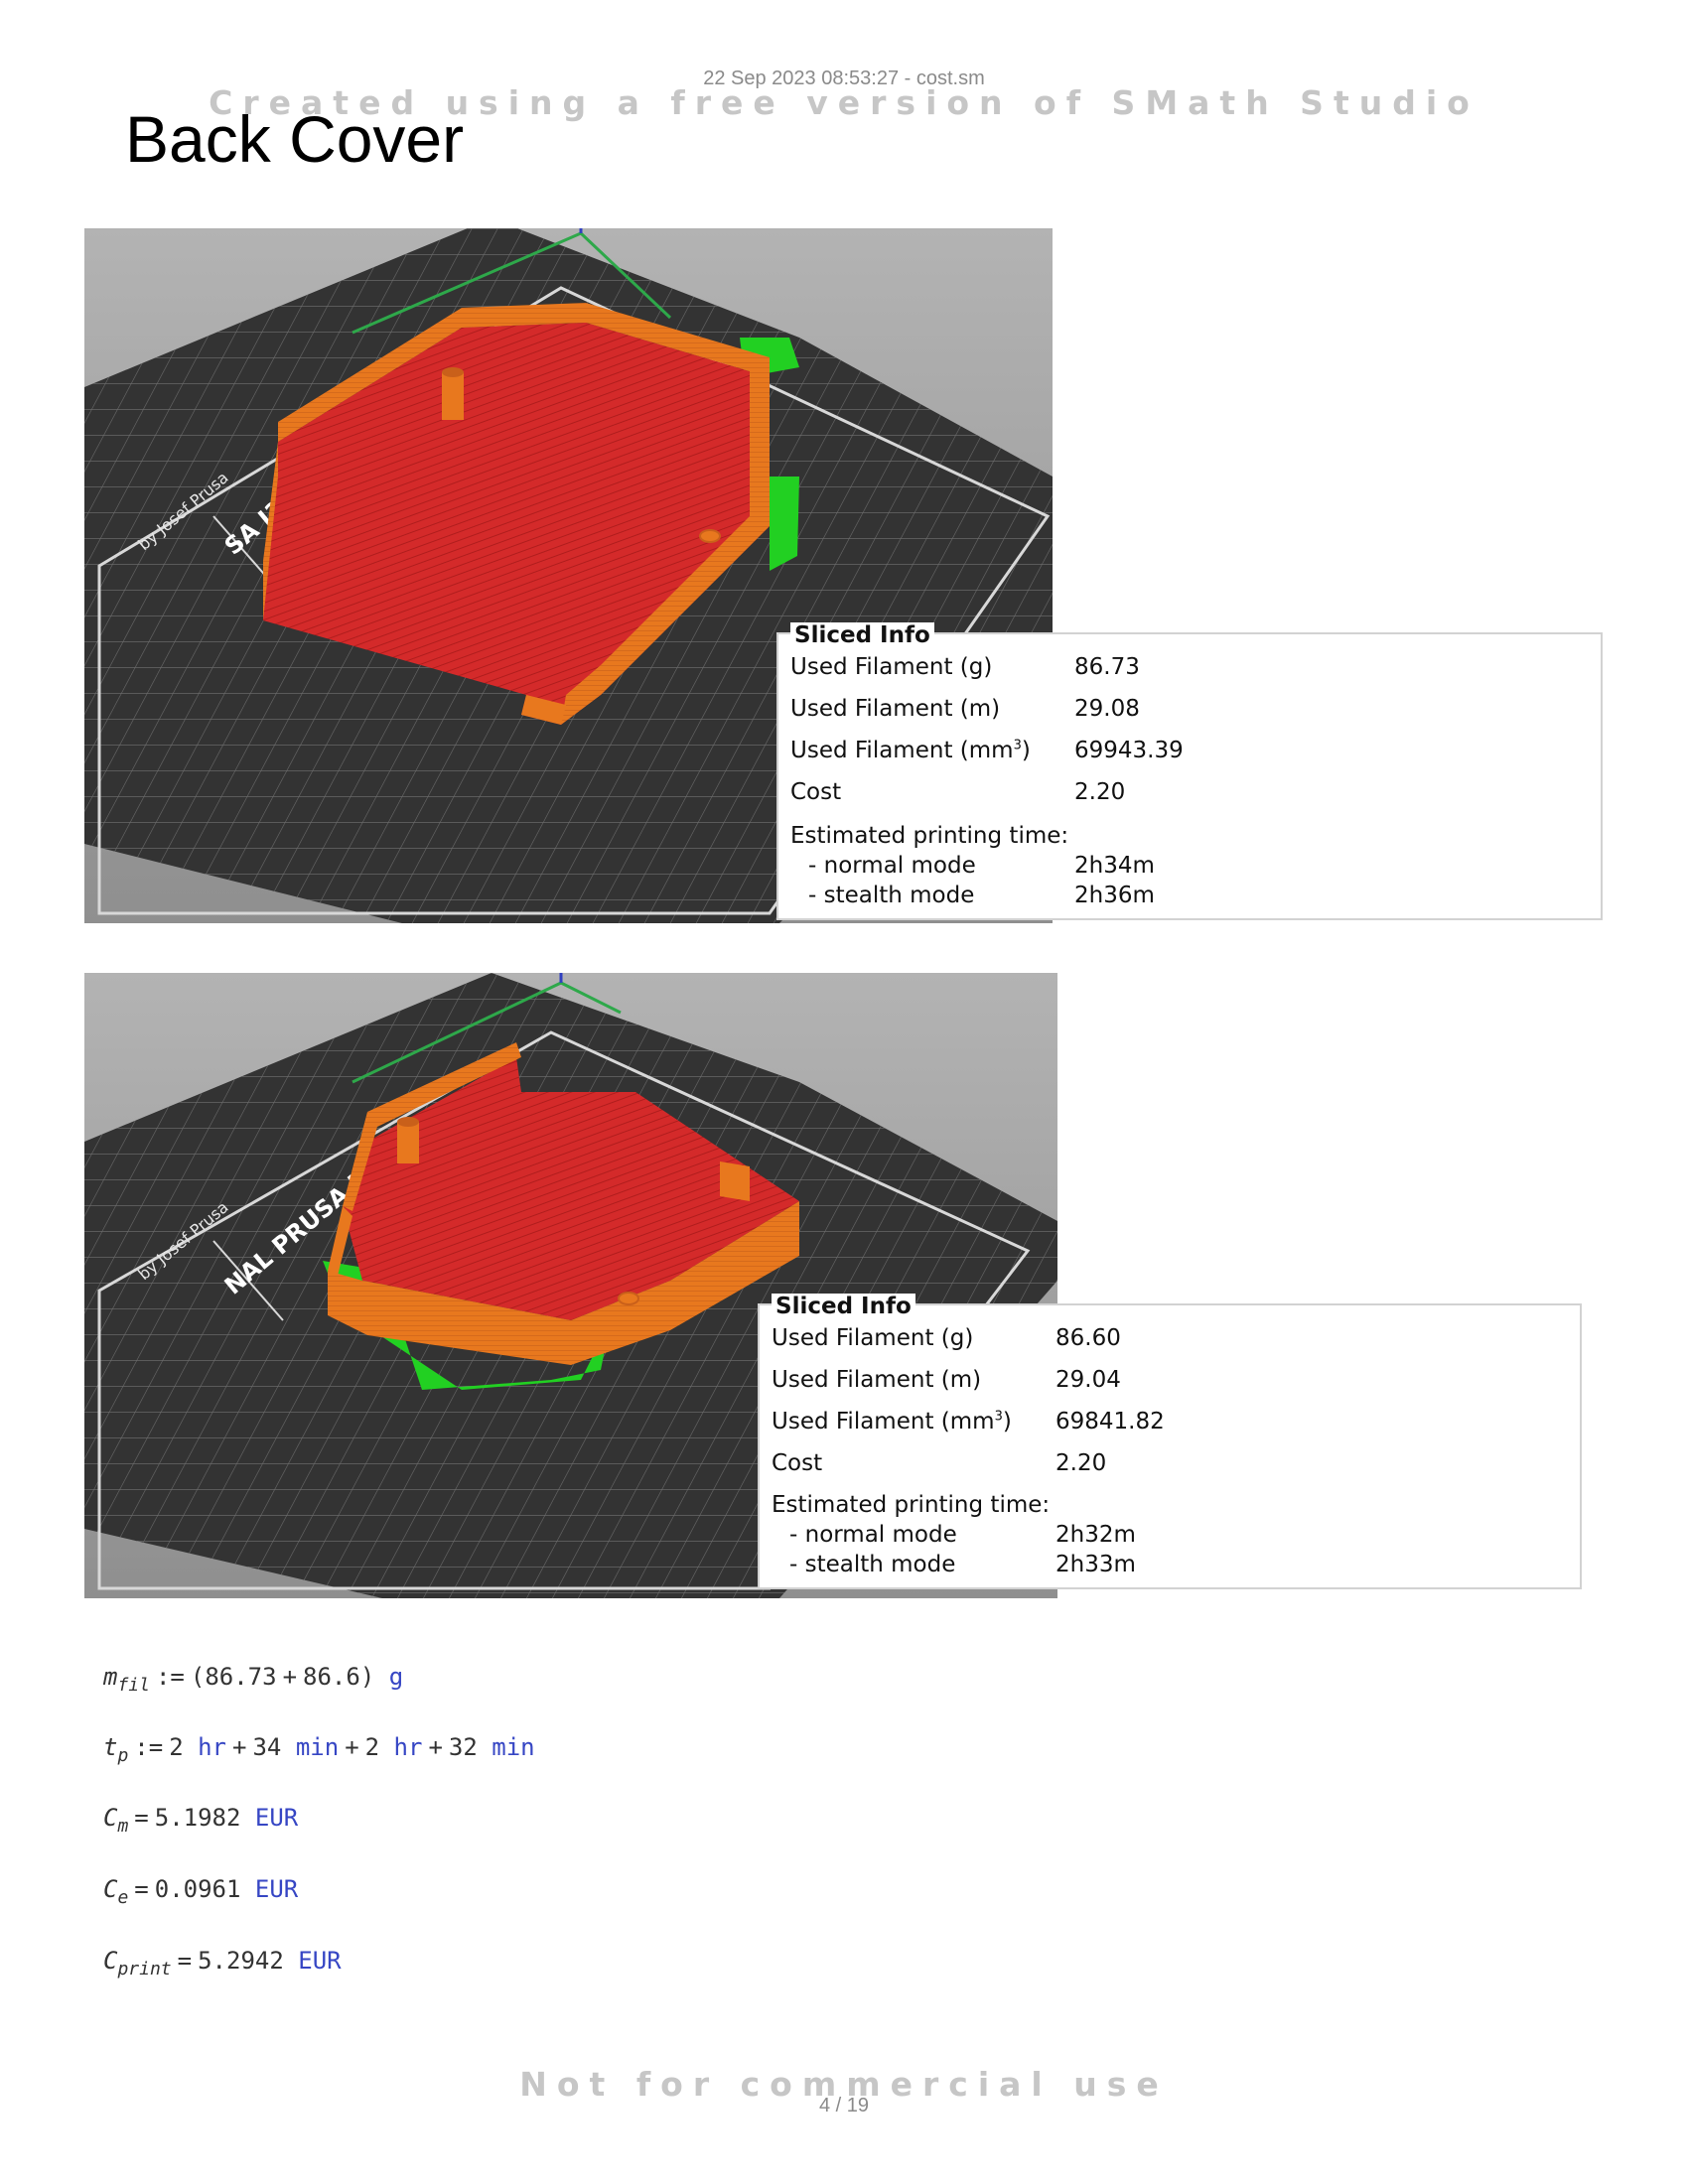 This screenshot has height=2184, width=1688. I want to click on info-row-value: 69841.82, so click(1110, 1421).